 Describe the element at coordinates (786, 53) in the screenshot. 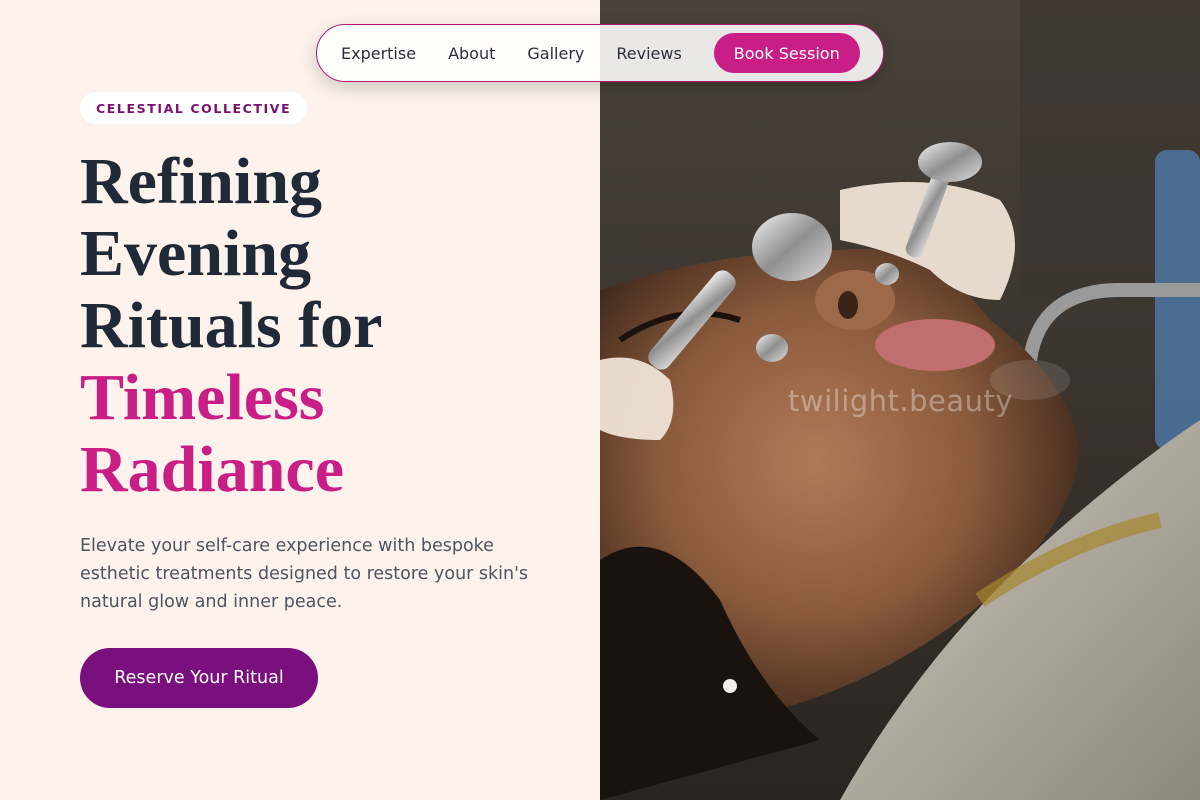

I see `book-session-button: Book Session` at that location.